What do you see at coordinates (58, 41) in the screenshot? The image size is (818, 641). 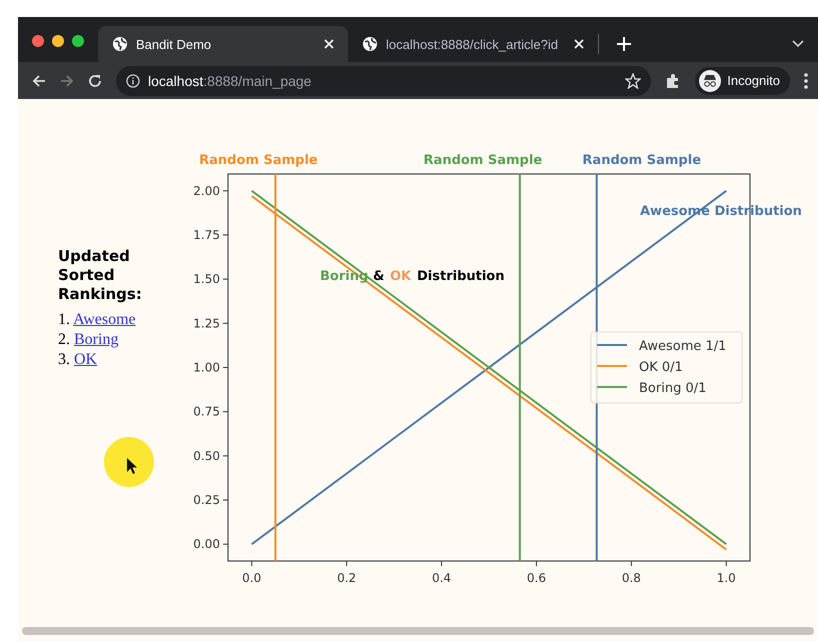 I see `minimize-window-button` at bounding box center [58, 41].